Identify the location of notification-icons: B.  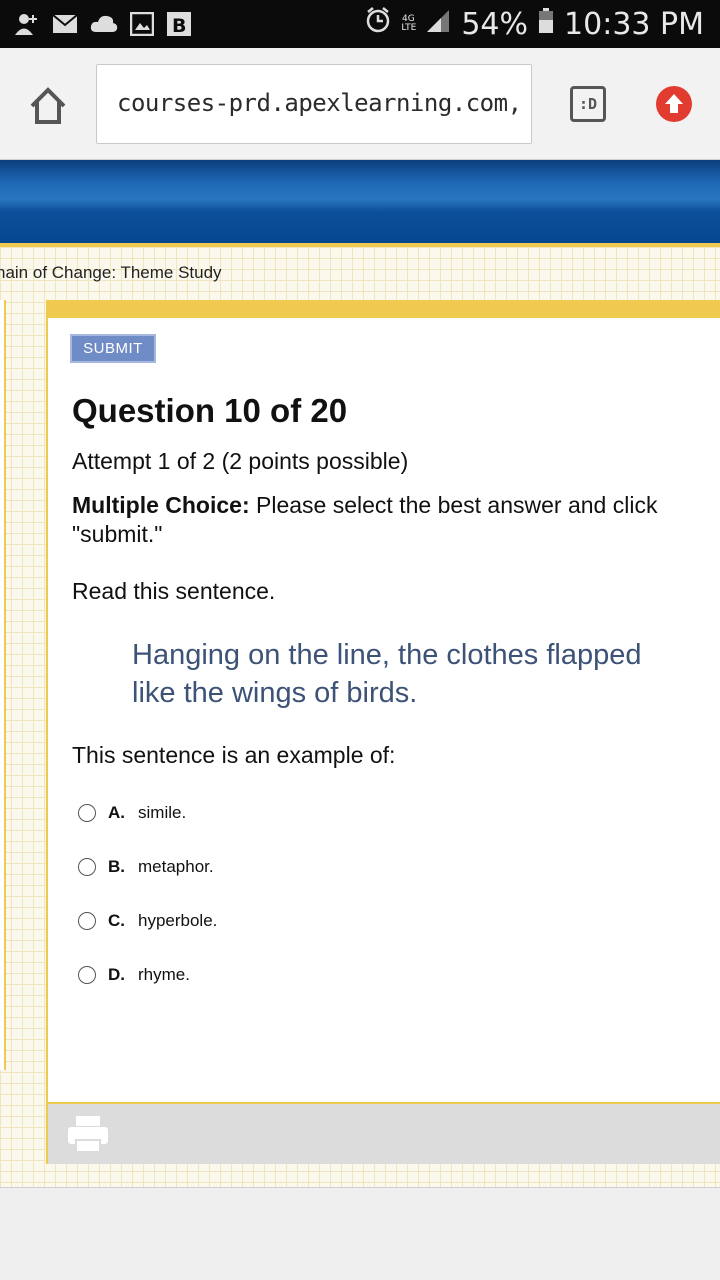
(102, 26).